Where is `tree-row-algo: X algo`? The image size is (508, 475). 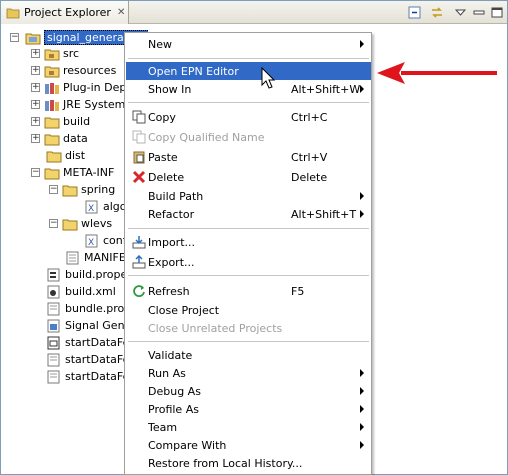 tree-row-algo: X algo is located at coordinates (105, 206).